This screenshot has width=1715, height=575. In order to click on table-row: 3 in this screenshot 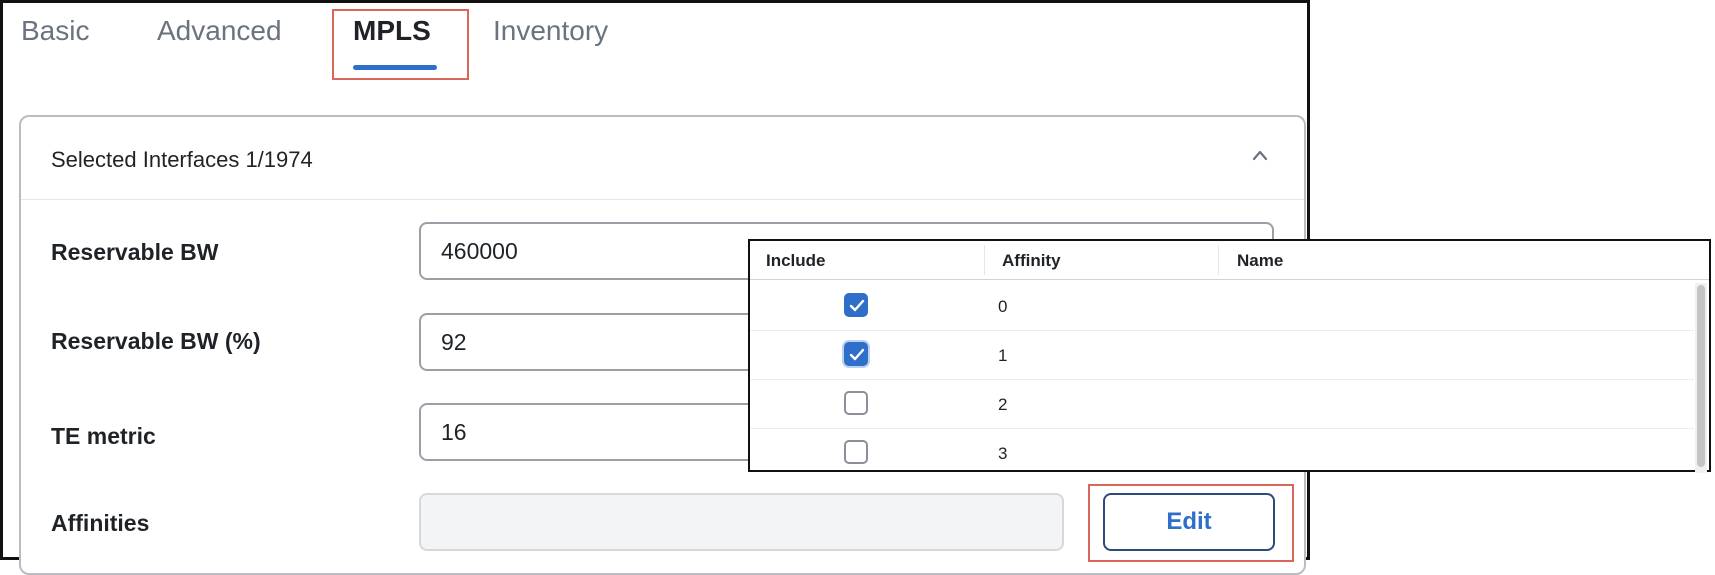, I will do `click(1222, 452)`.